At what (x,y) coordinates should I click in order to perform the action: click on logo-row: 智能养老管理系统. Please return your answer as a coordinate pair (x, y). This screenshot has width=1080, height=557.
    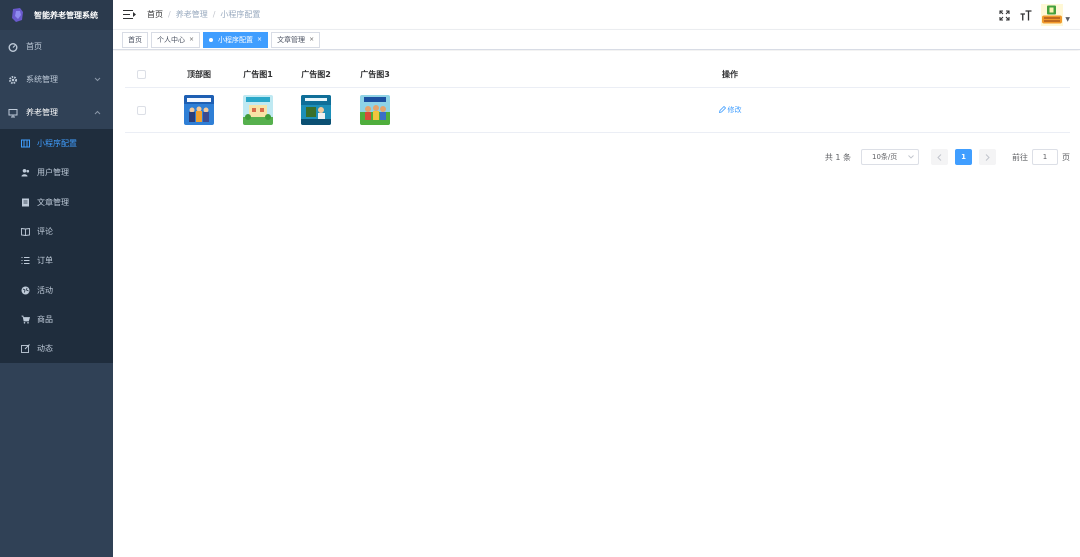
    Looking at the image, I should click on (56, 15).